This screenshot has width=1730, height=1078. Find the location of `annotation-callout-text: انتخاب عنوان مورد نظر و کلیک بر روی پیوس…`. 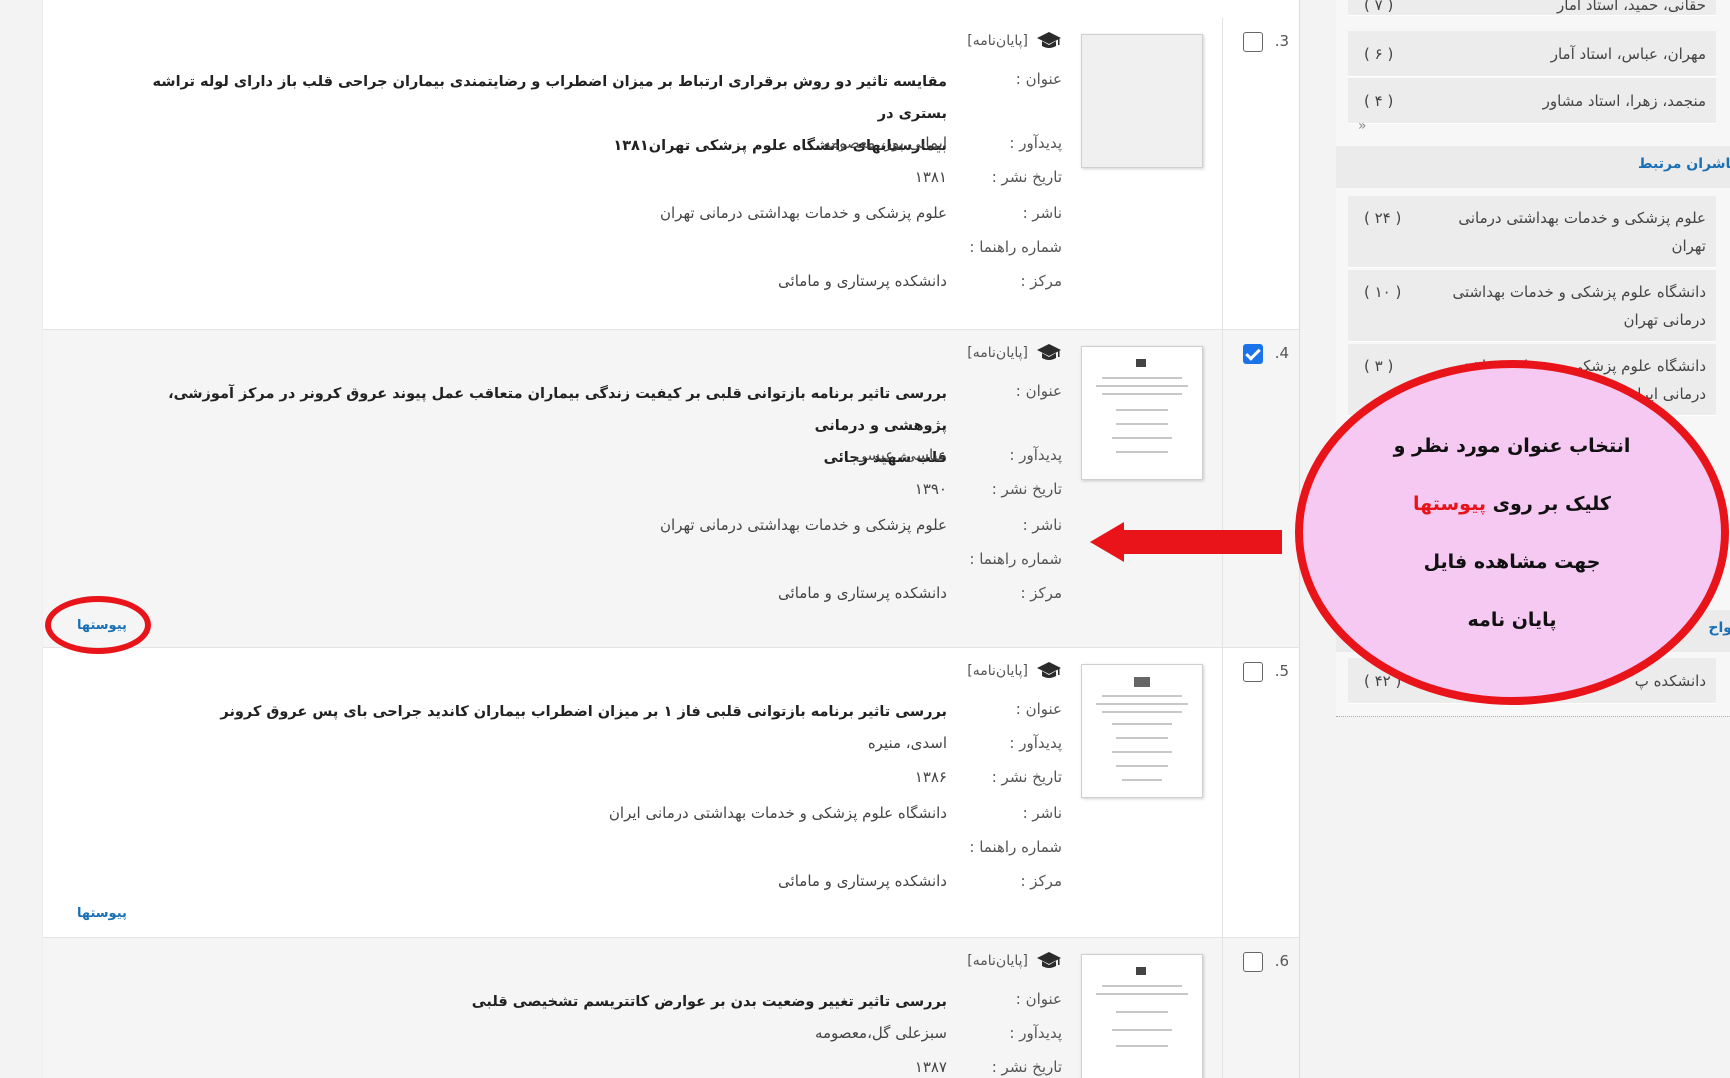

annotation-callout-text: انتخاب عنوان مورد نظر و کلیک بر روی پیوس… is located at coordinates (1512, 532).